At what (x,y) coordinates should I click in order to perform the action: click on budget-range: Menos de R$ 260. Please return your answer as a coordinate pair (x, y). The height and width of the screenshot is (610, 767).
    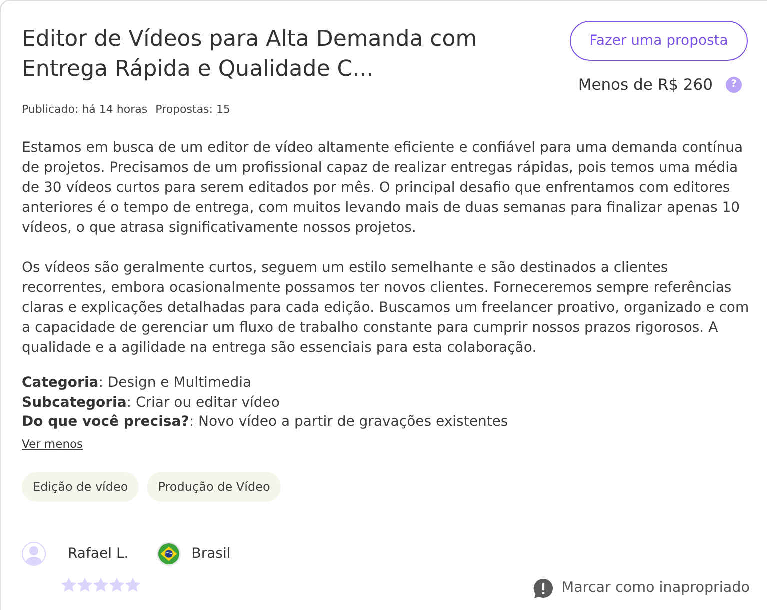
    Looking at the image, I should click on (645, 85).